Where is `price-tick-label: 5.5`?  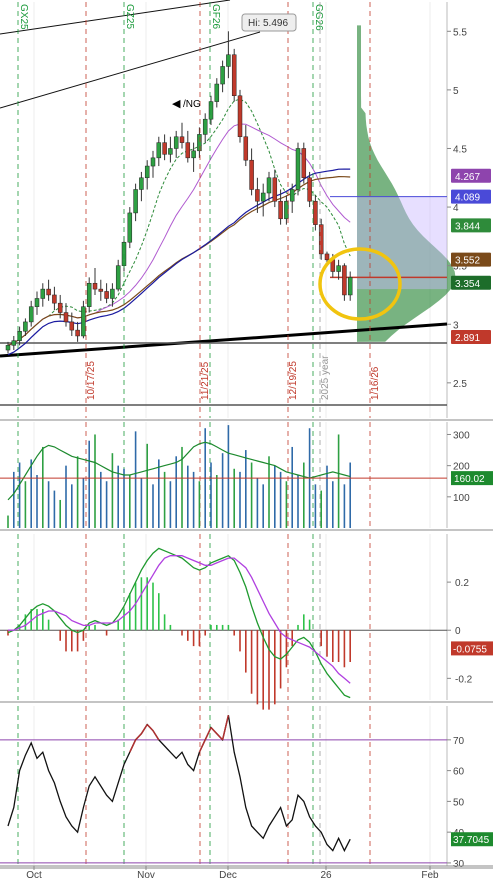 price-tick-label: 5.5 is located at coordinates (460, 32).